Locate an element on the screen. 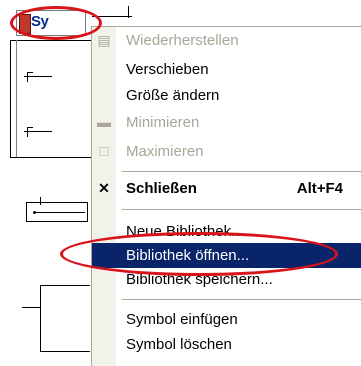 This screenshot has width=361, height=366. menu-item-insert-symbol: Symbol einfügen is located at coordinates (226, 319).